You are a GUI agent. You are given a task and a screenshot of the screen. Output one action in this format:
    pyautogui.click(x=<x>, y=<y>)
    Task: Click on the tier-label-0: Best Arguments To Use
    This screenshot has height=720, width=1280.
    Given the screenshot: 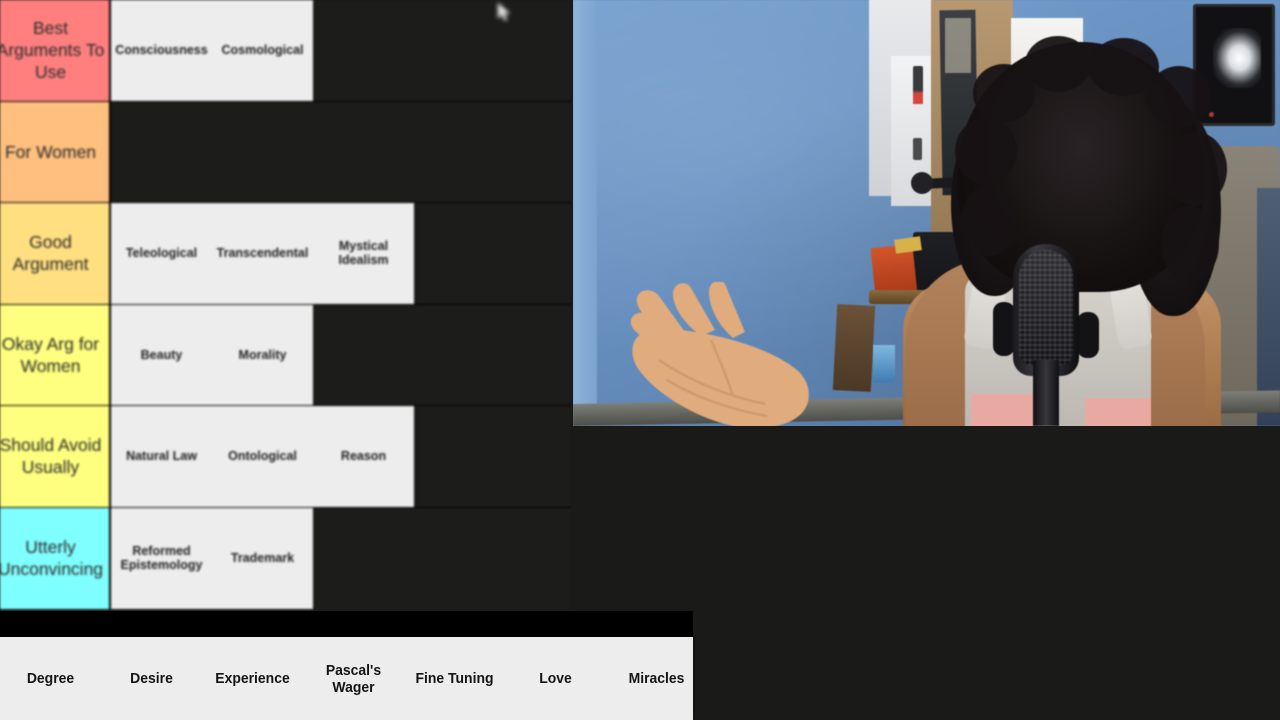 What is the action you would take?
    pyautogui.click(x=55, y=50)
    